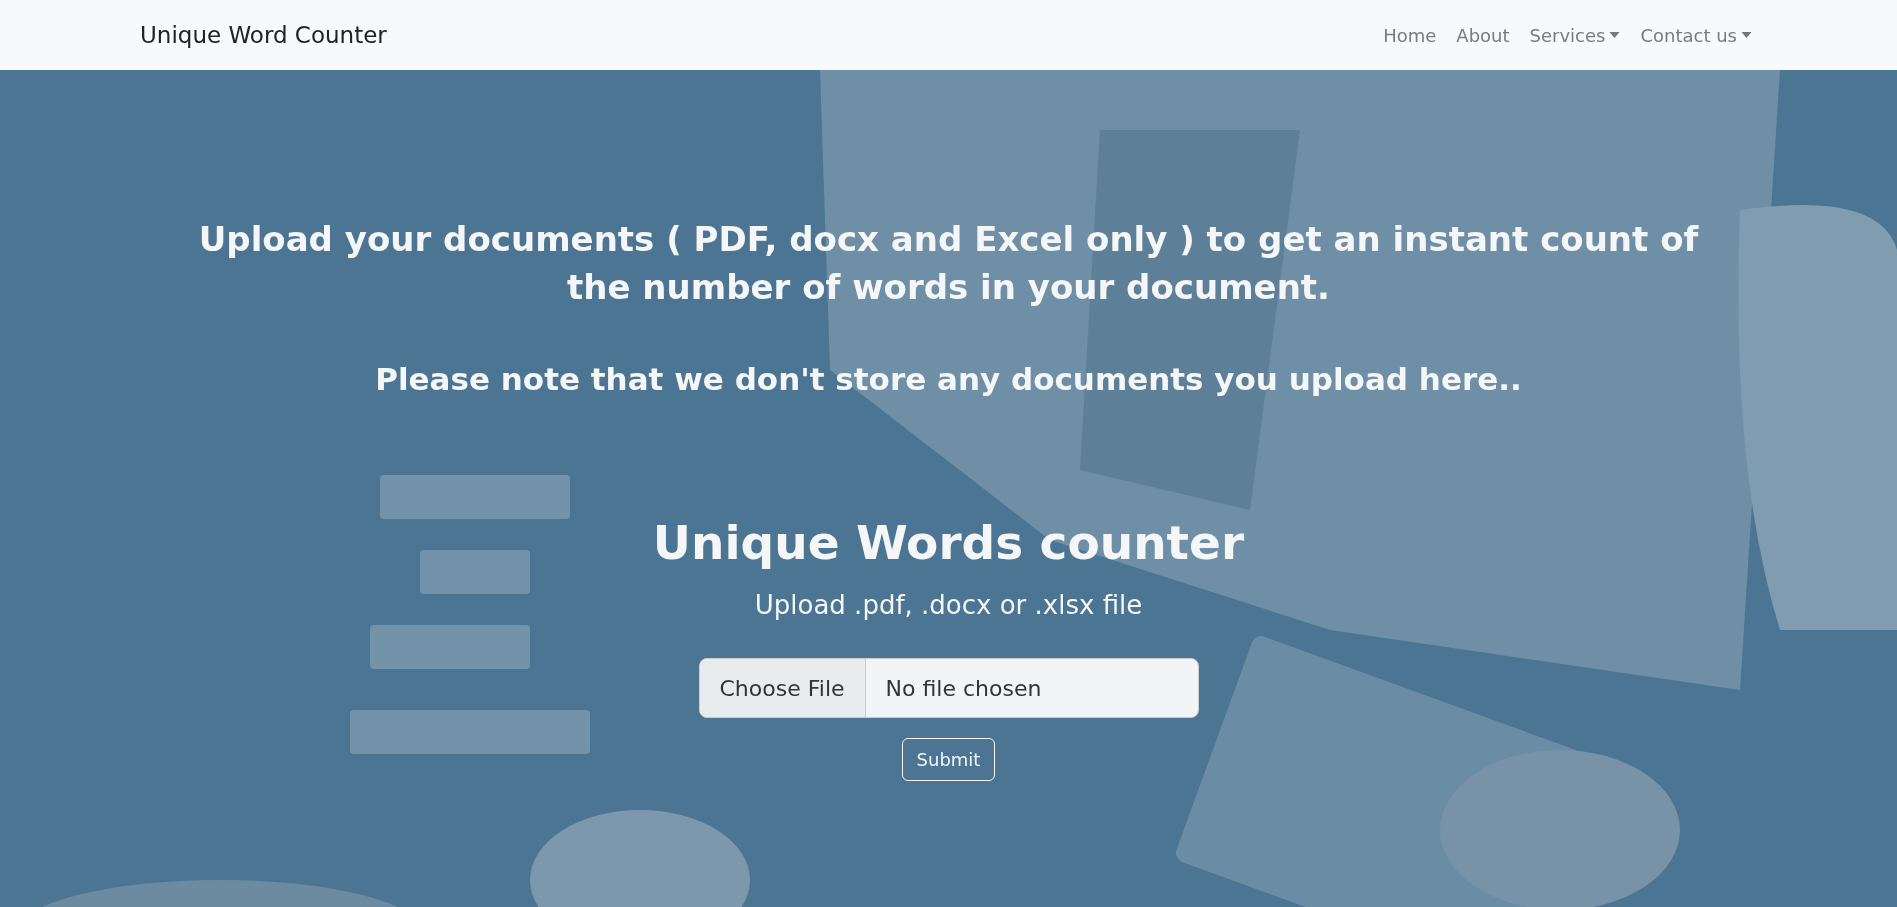  Describe the element at coordinates (963, 688) in the screenshot. I see `file-status: No file chosen` at that location.